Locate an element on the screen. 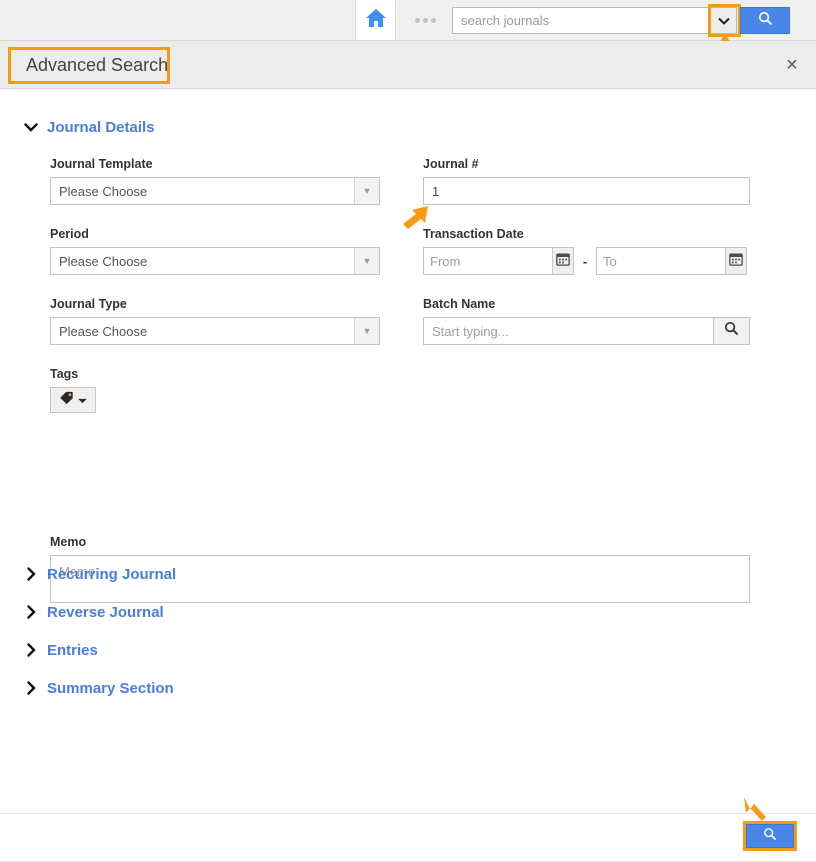  section-header-reverse-journal: Reverse Journal is located at coordinates (100, 612).